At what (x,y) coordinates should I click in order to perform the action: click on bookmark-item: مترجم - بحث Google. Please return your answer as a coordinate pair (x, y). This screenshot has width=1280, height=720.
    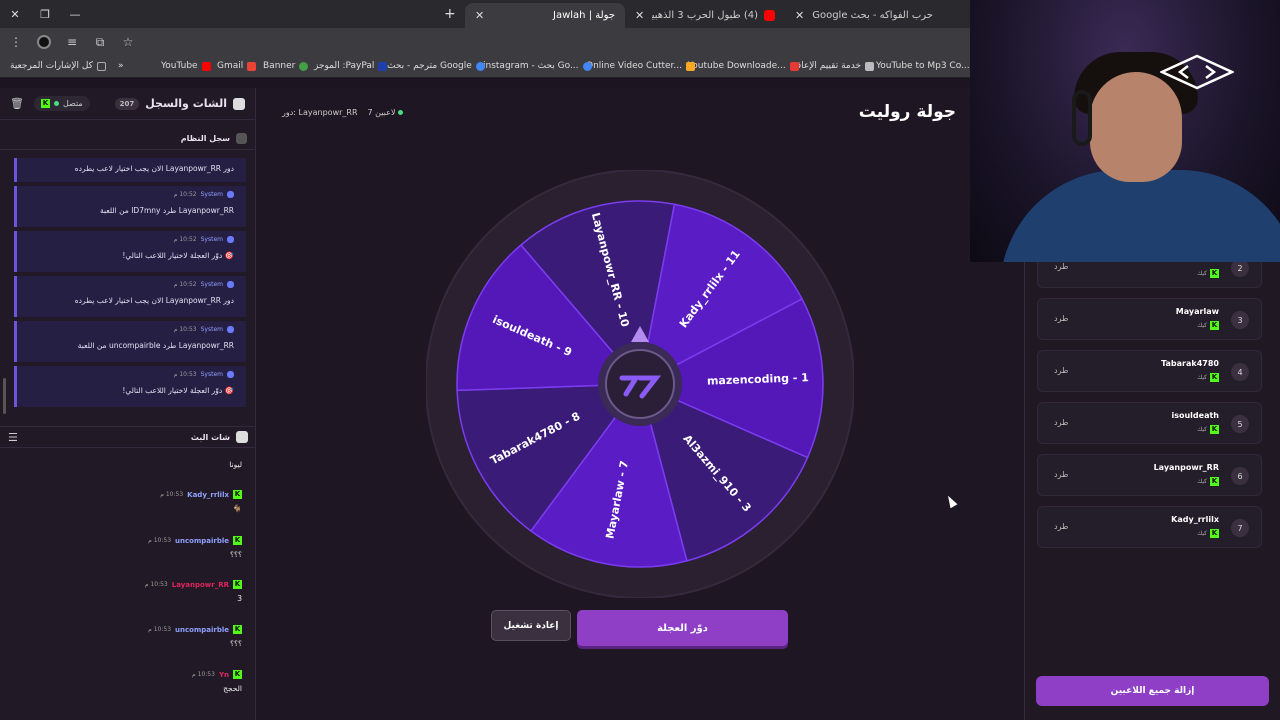
    Looking at the image, I should click on (436, 66).